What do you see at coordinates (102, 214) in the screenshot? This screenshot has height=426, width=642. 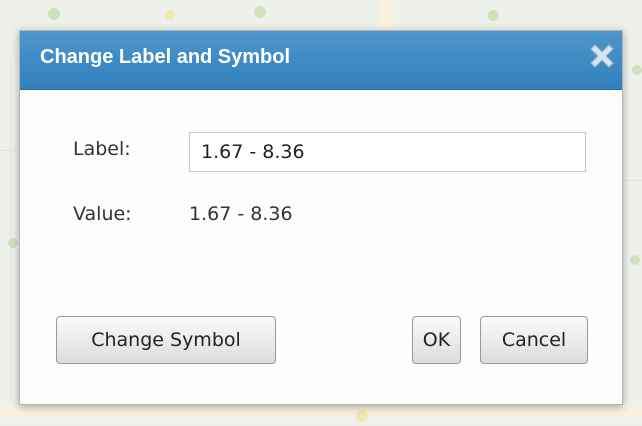 I see `value-caption: Value:` at bounding box center [102, 214].